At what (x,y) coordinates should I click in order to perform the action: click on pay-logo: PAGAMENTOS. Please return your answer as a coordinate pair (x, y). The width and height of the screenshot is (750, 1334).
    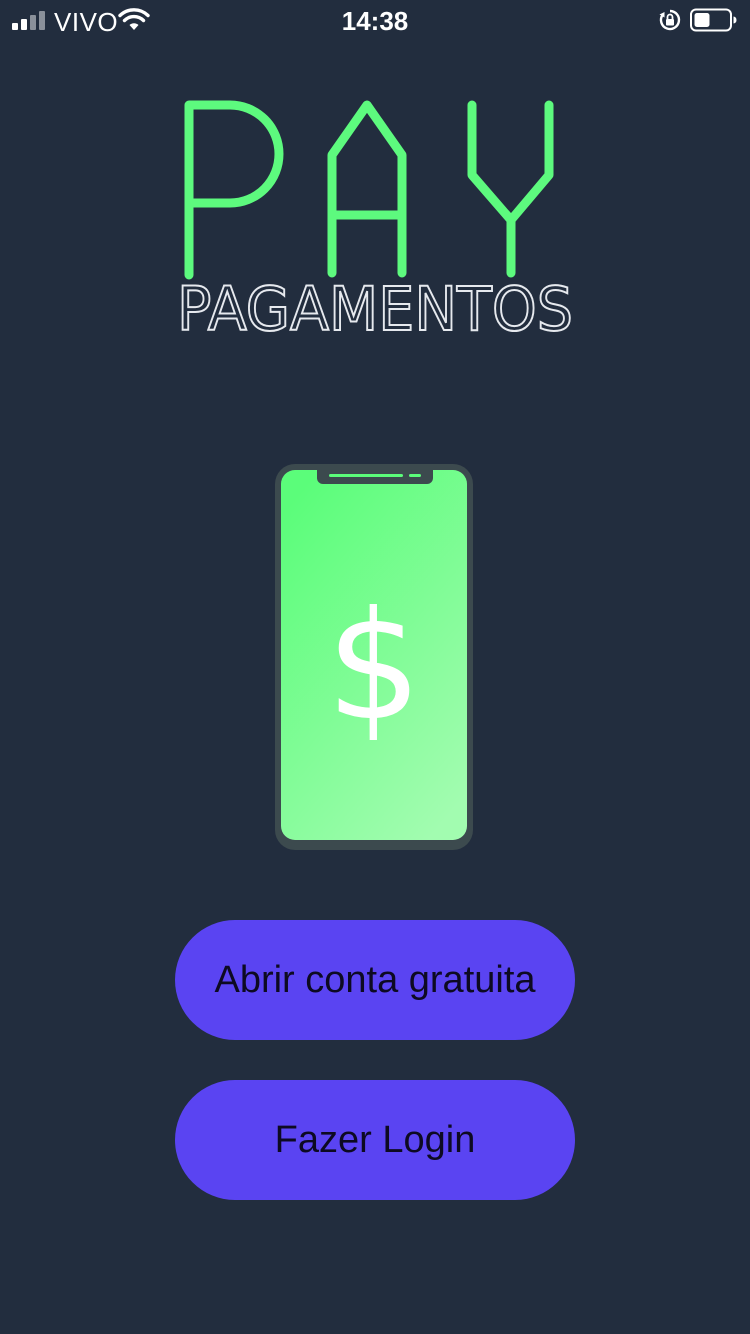
    Looking at the image, I should click on (375, 220).